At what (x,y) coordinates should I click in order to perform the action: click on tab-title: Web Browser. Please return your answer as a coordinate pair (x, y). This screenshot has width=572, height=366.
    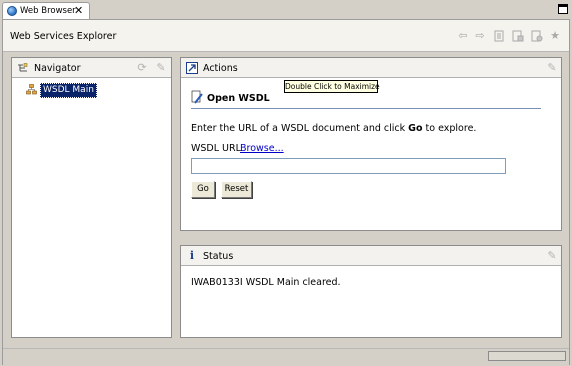
    Looking at the image, I should click on (48, 11).